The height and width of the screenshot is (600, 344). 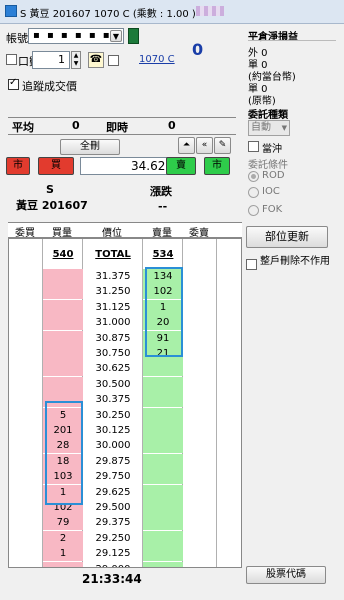 I want to click on price-cell: 30.500, so click(x=113, y=384).